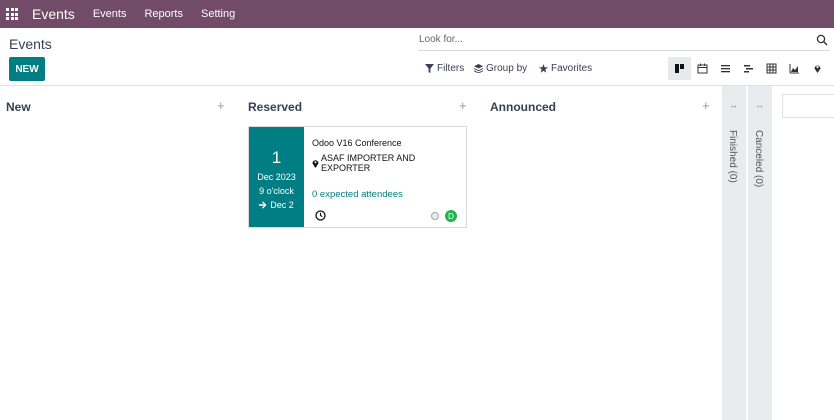  I want to click on layers-icon, so click(478, 68).